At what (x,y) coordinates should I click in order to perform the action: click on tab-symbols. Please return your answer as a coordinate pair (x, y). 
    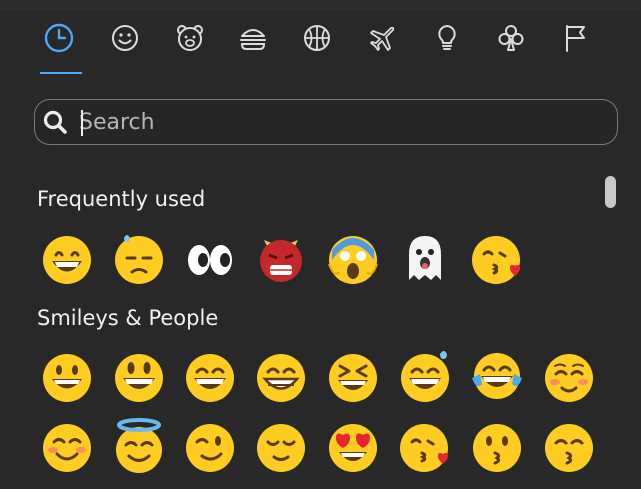
    Looking at the image, I should click on (511, 38).